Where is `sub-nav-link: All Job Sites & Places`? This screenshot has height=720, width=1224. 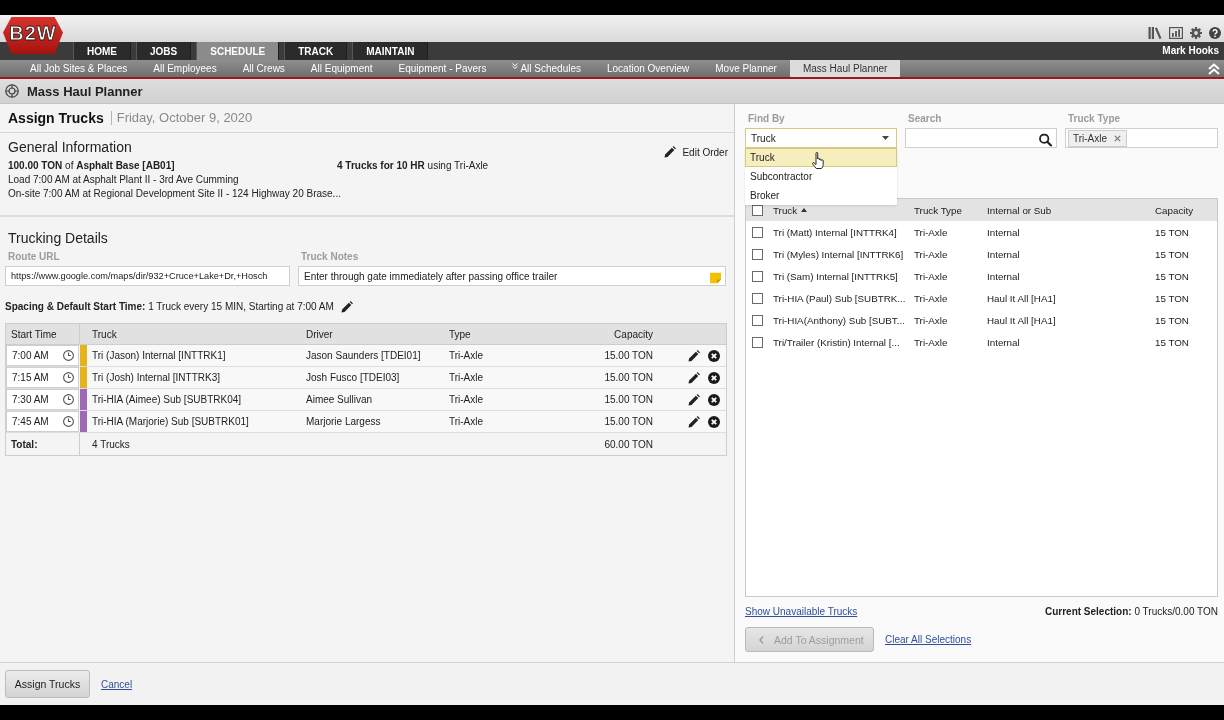 sub-nav-link: All Job Sites & Places is located at coordinates (79, 68).